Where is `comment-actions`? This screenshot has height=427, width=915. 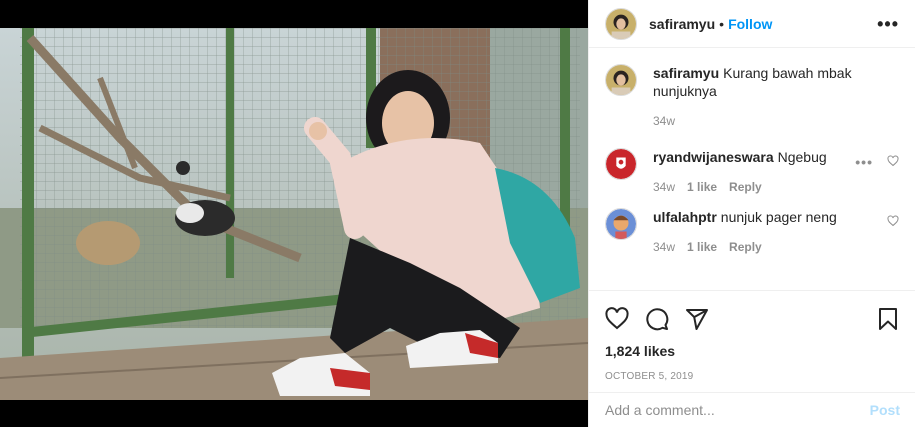
comment-actions is located at coordinates (893, 222).